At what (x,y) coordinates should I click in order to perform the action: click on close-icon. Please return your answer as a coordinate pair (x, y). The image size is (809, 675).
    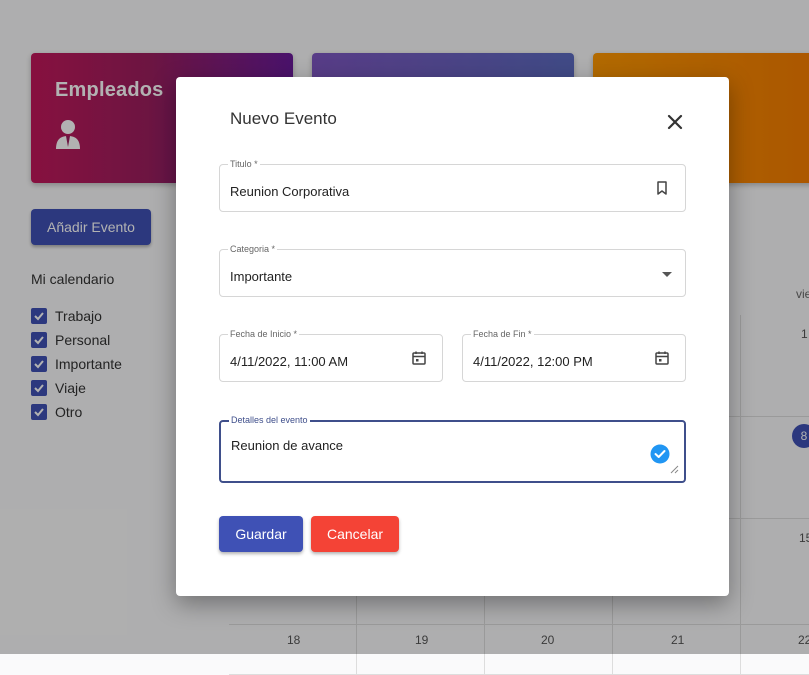
    Looking at the image, I should click on (675, 122).